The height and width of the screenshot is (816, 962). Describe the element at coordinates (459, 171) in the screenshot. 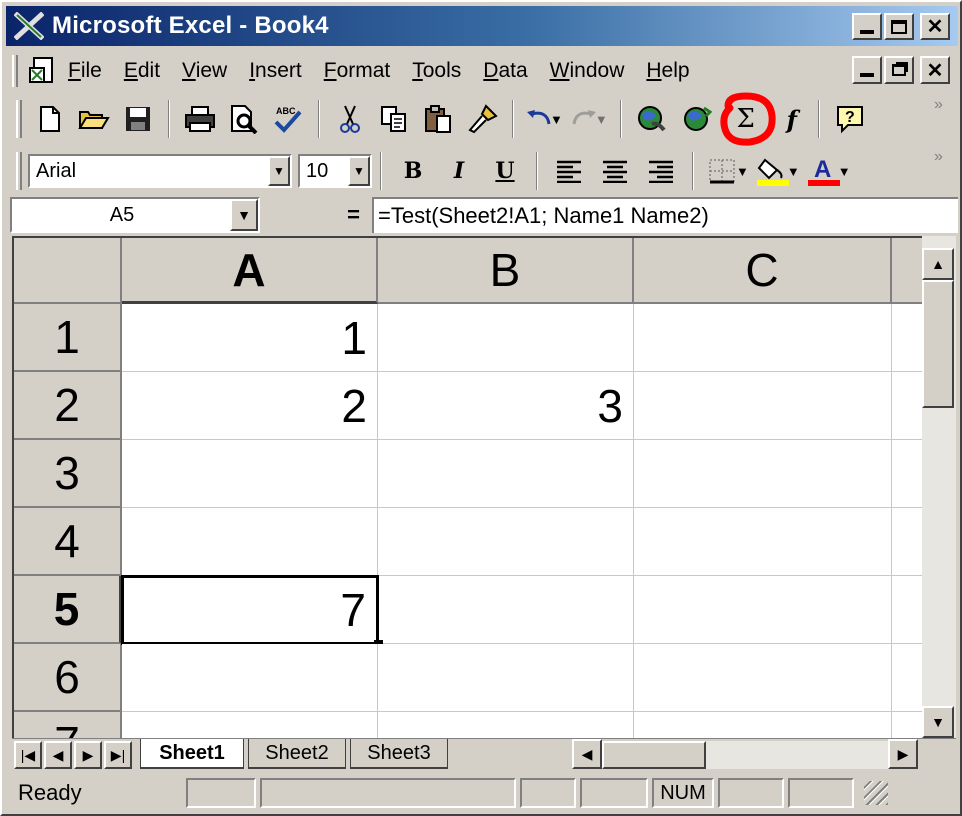

I see `italic-button: I` at that location.